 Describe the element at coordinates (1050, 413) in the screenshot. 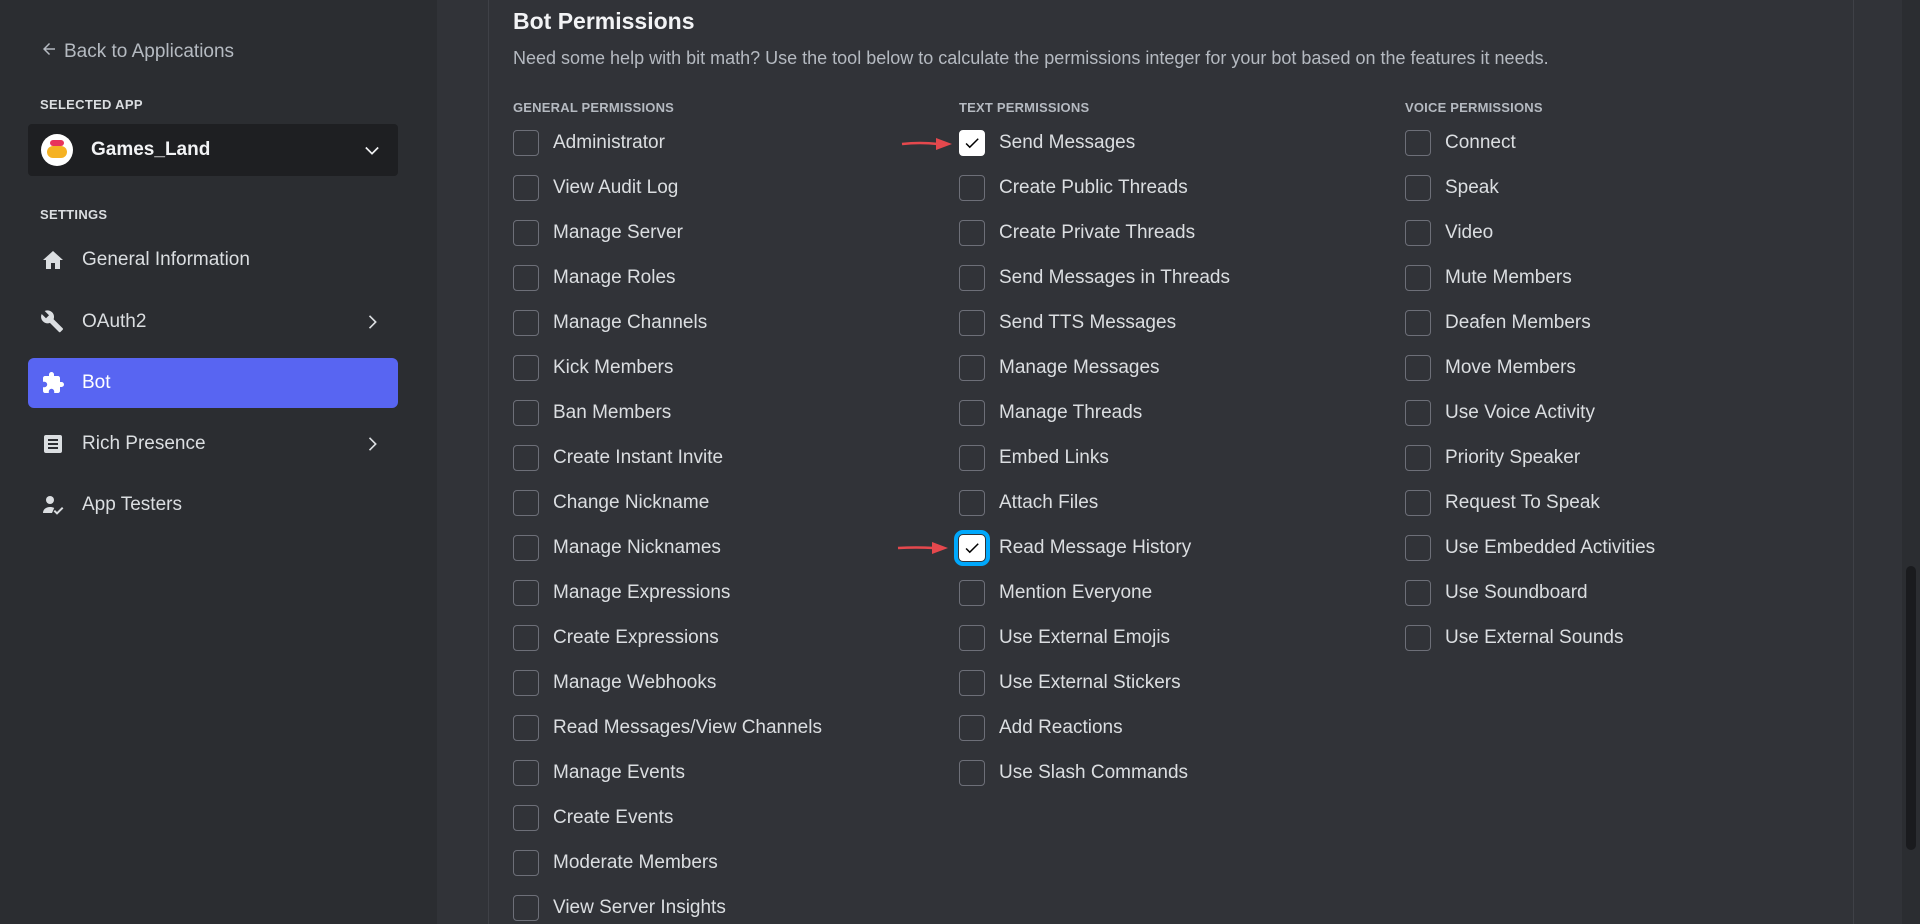

I see `permission-manage-threads: Manage Threads` at that location.